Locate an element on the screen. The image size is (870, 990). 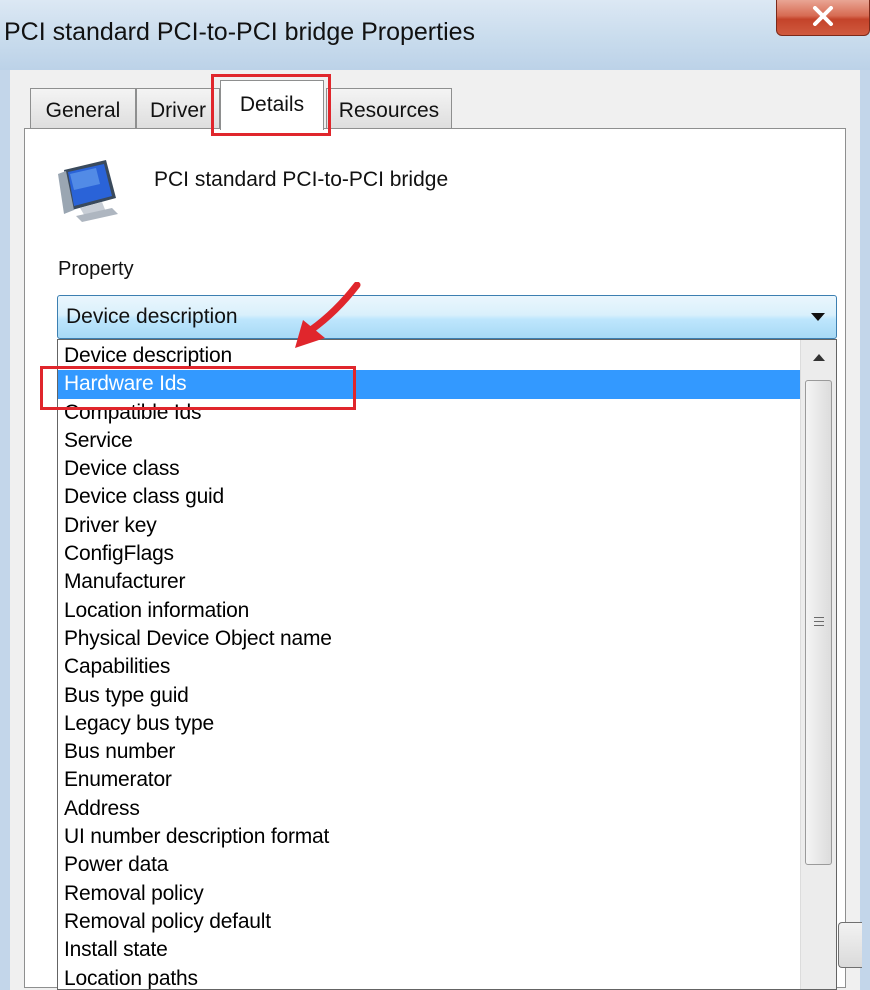
chevron-up-icon is located at coordinates (819, 357).